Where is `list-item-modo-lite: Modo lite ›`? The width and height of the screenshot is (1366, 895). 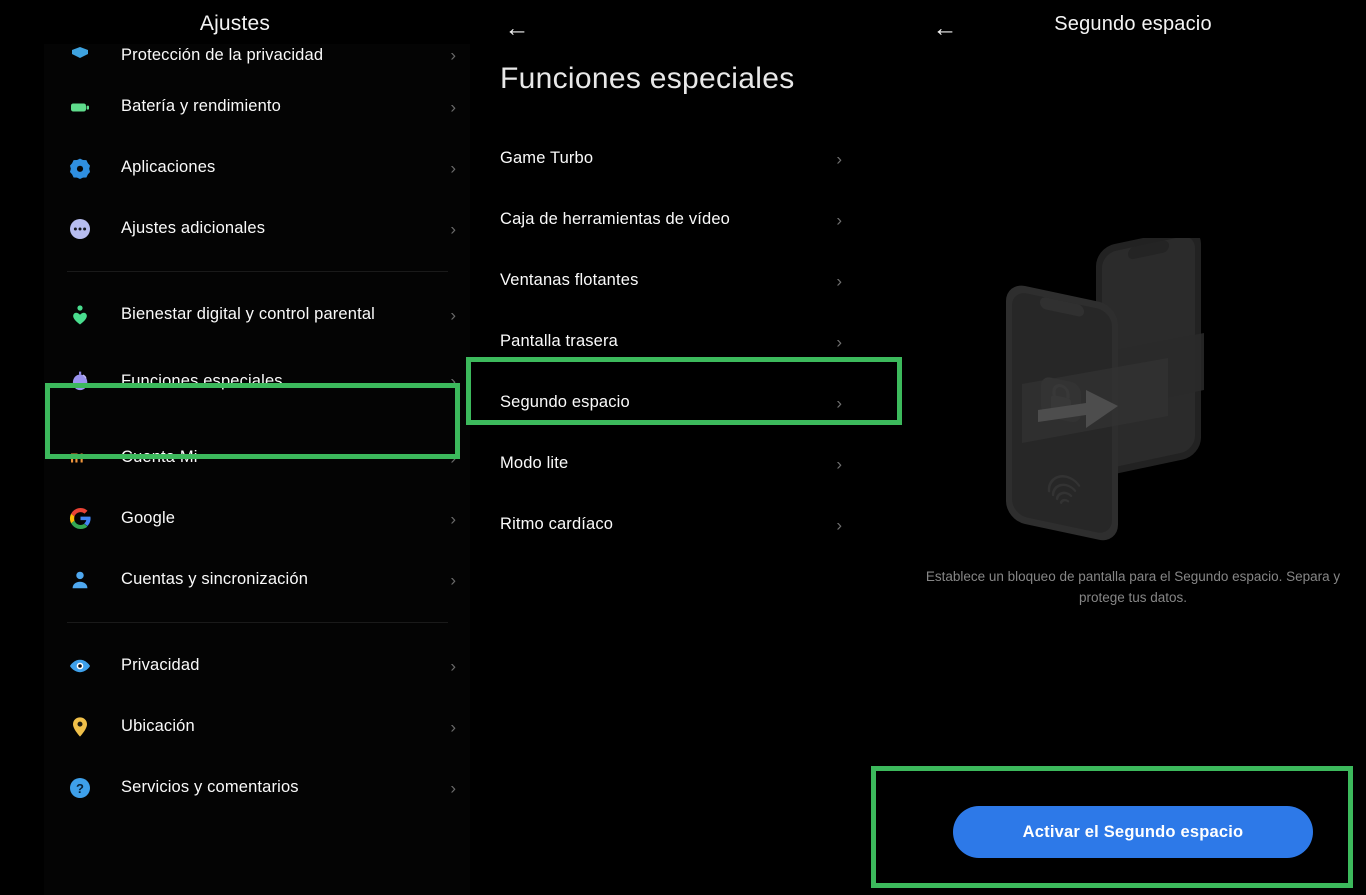
list-item-modo-lite: Modo lite › is located at coordinates (685, 463).